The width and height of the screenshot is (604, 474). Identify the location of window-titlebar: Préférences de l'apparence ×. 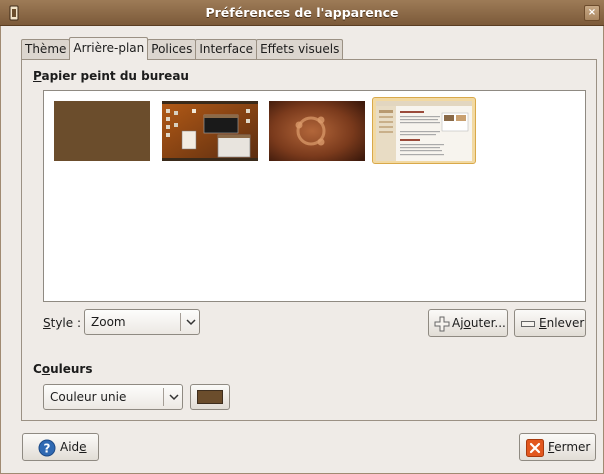
(302, 13).